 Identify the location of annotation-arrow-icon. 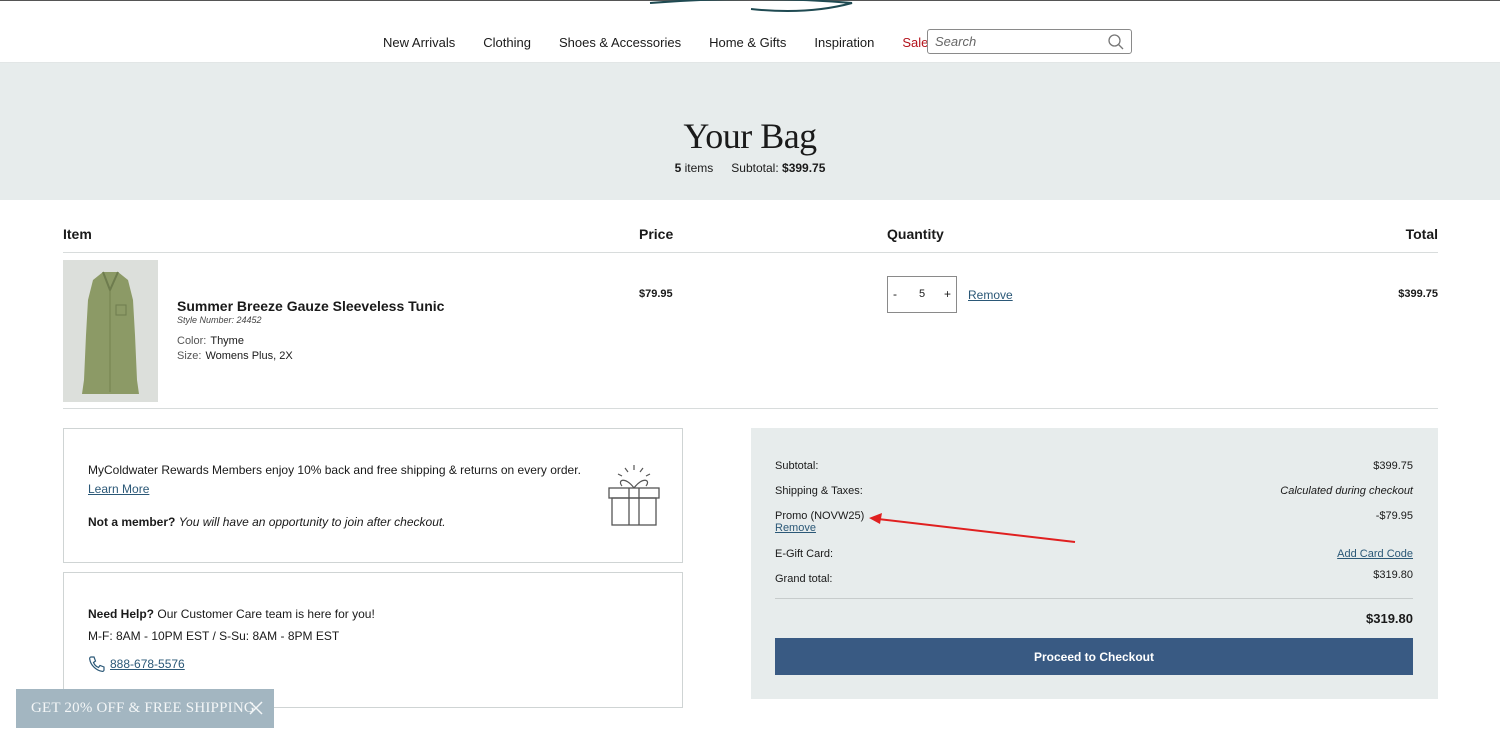
(972, 528).